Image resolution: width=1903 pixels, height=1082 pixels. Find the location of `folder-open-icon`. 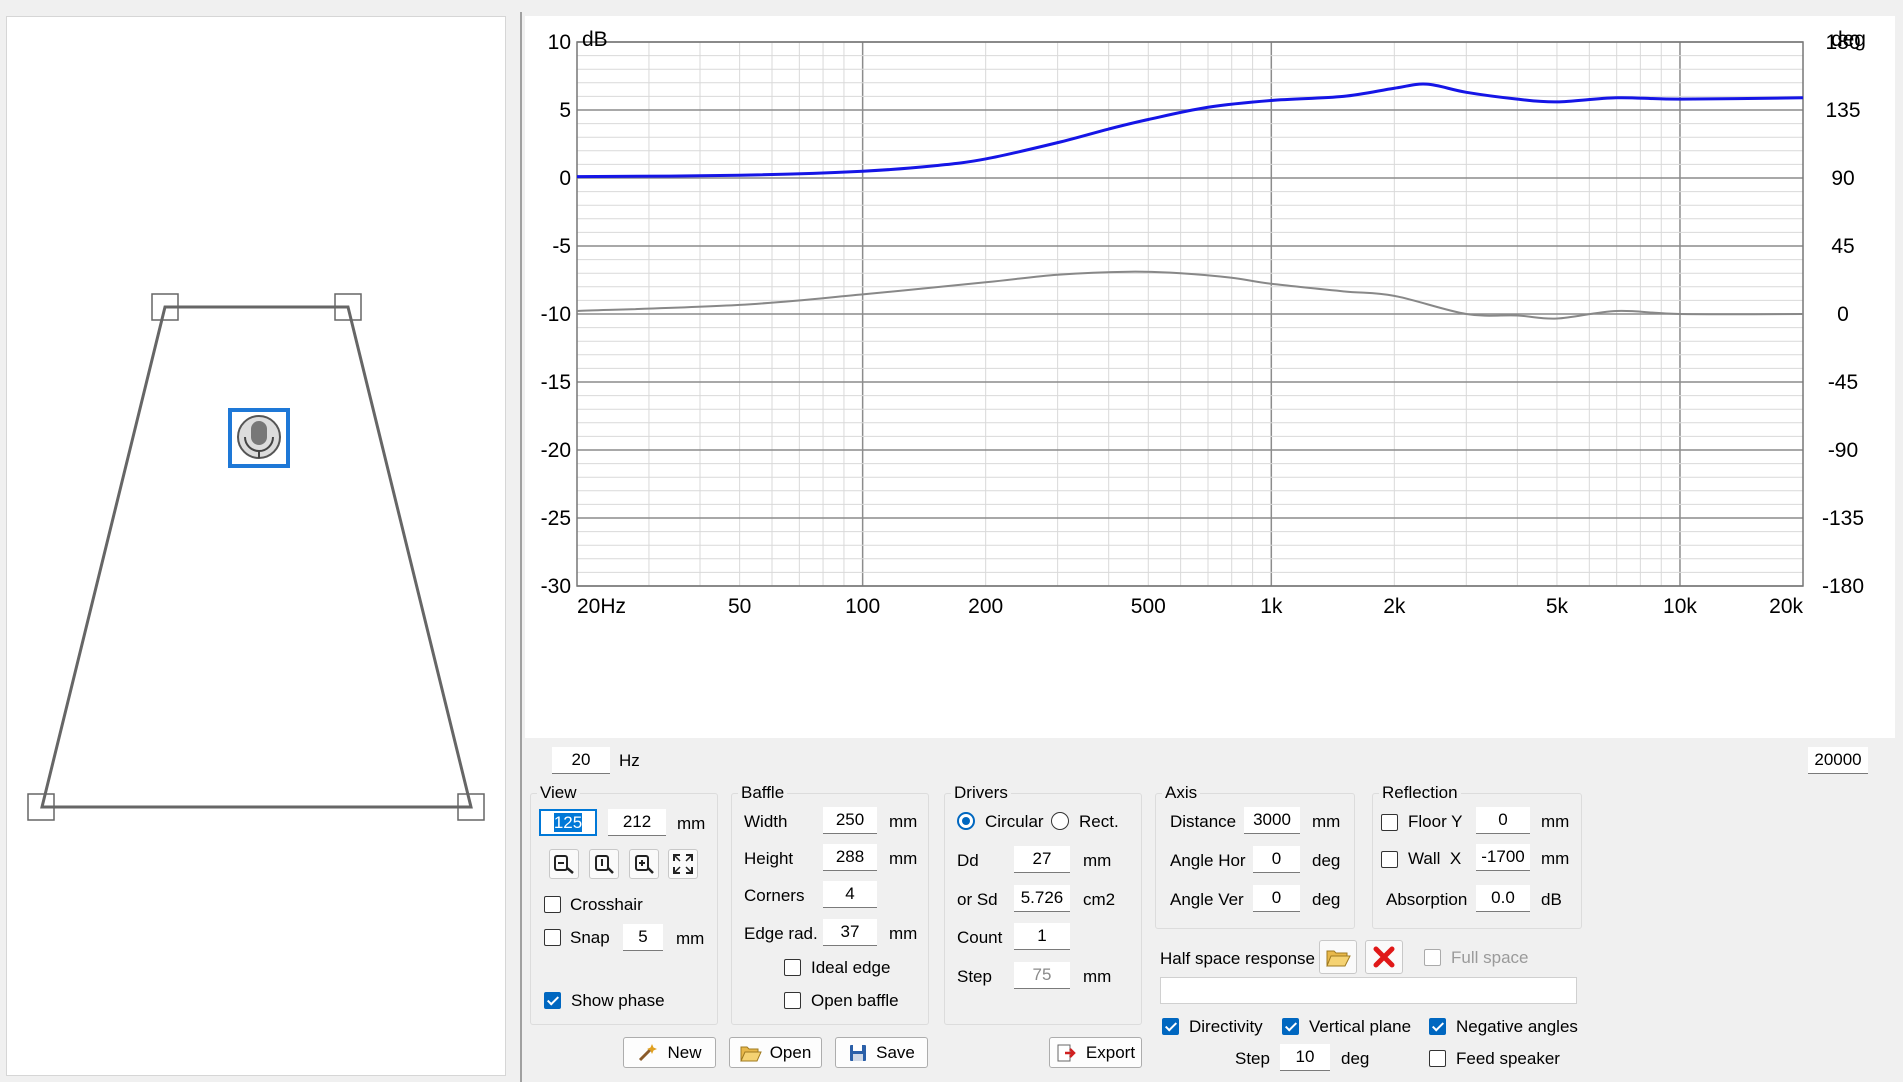

folder-open-icon is located at coordinates (1338, 958).